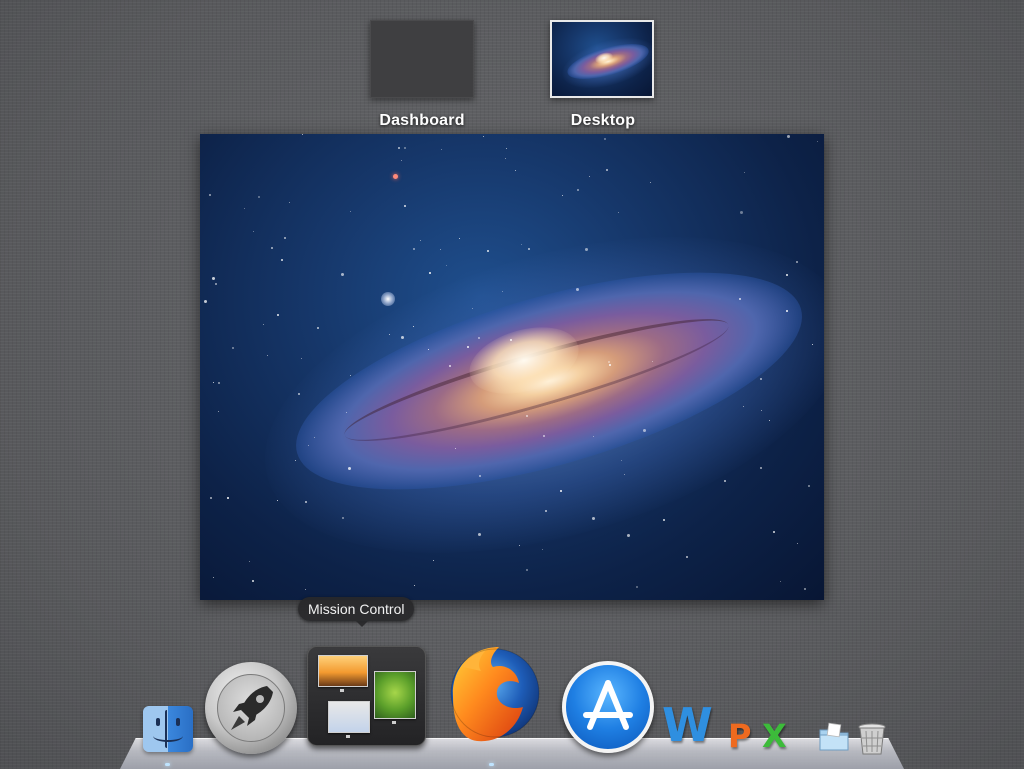 This screenshot has height=769, width=1024. I want to click on trash-icon, so click(872, 739).